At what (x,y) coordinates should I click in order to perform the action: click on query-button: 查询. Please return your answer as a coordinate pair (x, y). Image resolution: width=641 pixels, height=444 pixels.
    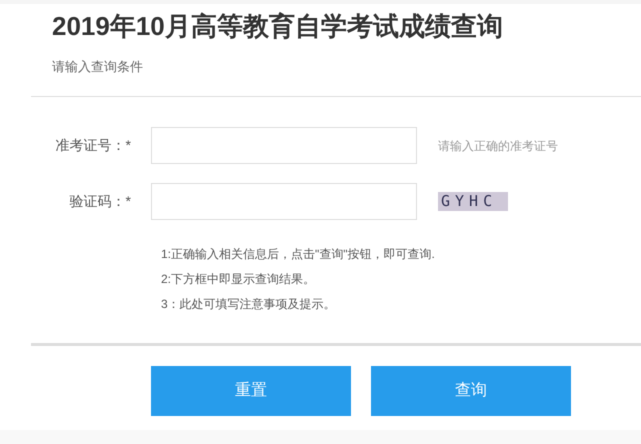
    Looking at the image, I should click on (471, 391).